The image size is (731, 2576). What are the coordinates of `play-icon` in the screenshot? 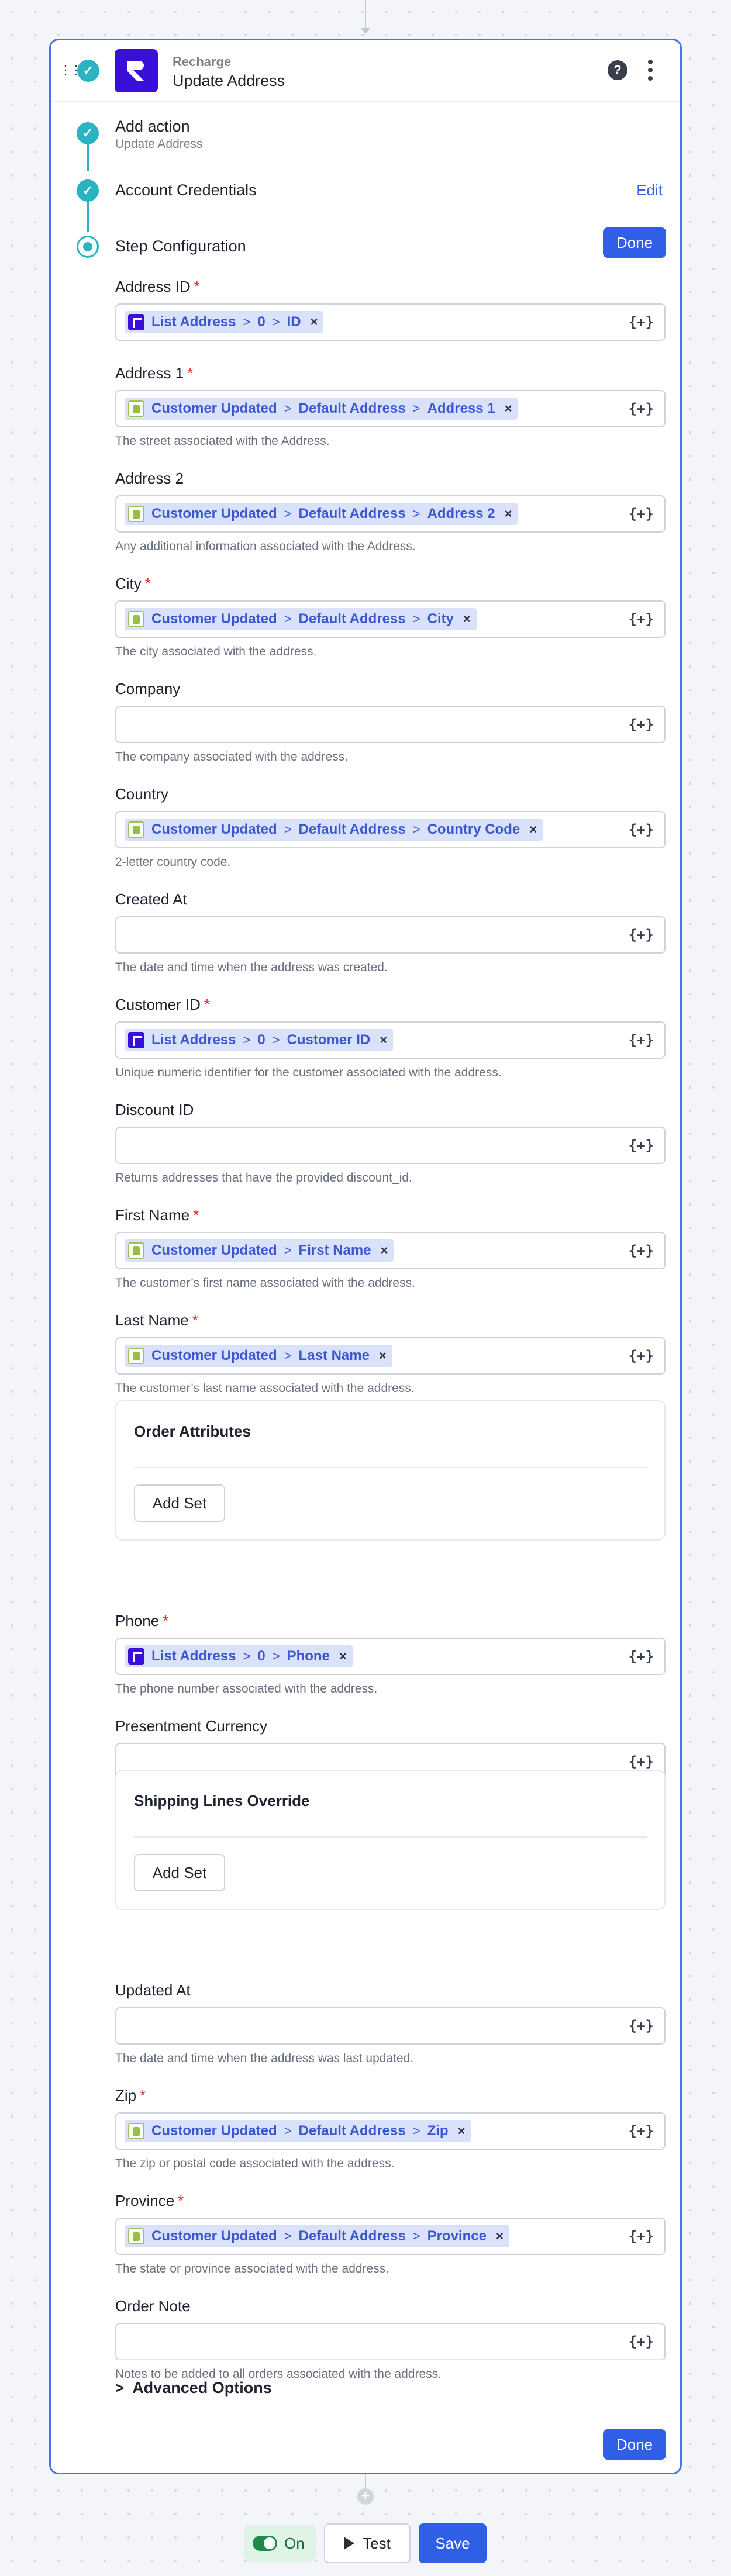 It's located at (349, 2544).